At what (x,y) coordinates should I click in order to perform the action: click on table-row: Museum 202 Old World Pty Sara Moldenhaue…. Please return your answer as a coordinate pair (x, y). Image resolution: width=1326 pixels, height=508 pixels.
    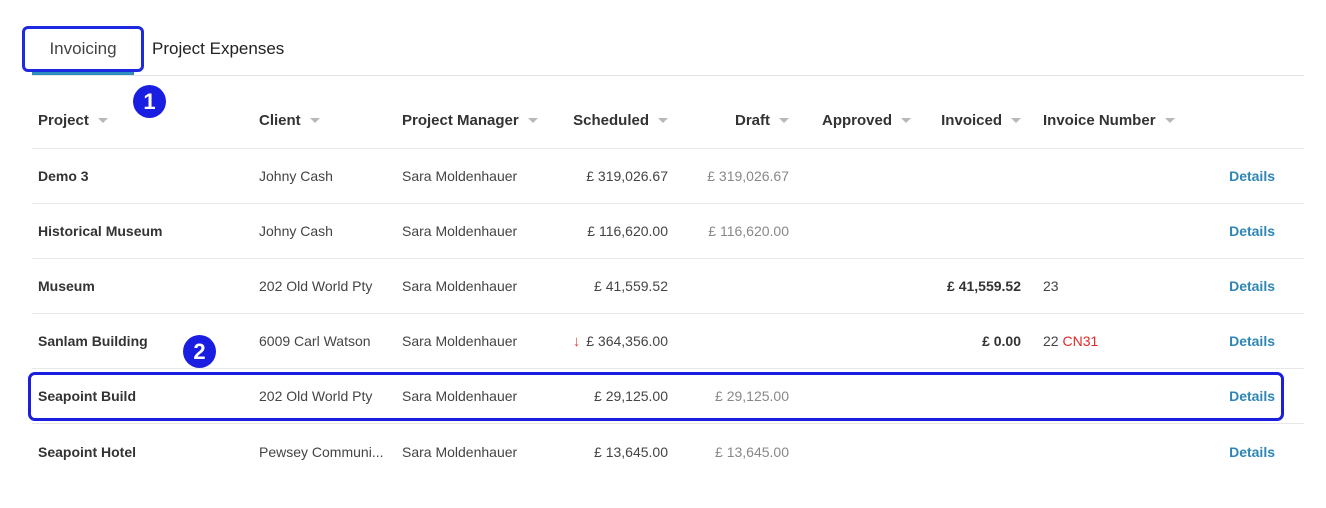
    Looking at the image, I should click on (668, 286).